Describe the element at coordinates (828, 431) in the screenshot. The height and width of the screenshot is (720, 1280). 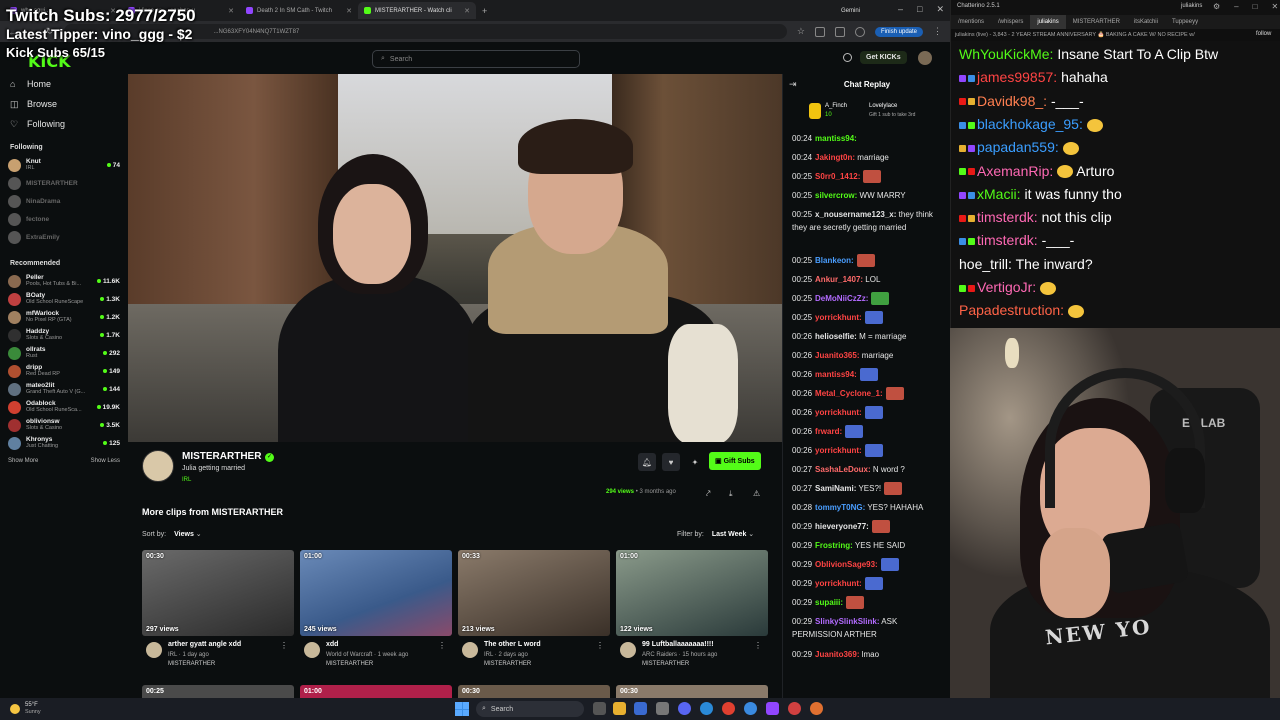
I see `chat-username: frward:` at that location.